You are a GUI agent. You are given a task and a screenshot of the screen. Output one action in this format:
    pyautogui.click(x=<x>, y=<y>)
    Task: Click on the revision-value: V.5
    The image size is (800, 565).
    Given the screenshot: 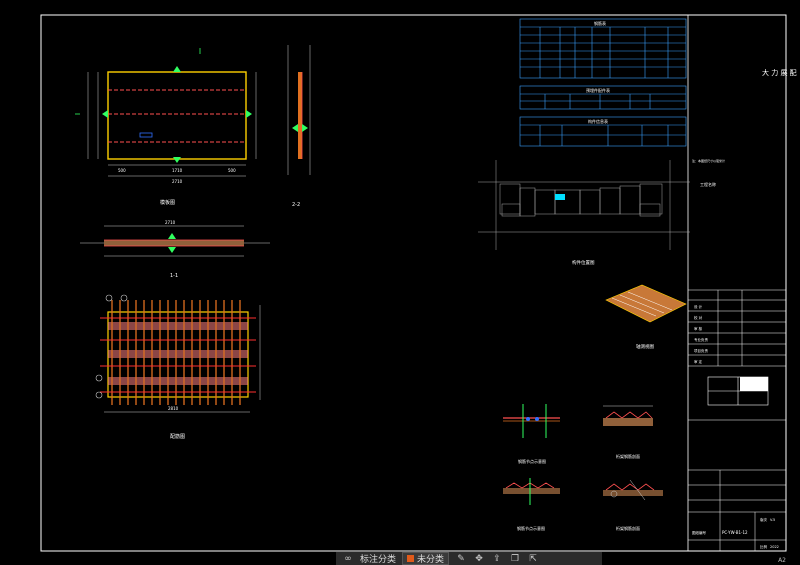 What is the action you would take?
    pyautogui.click(x=772, y=520)
    